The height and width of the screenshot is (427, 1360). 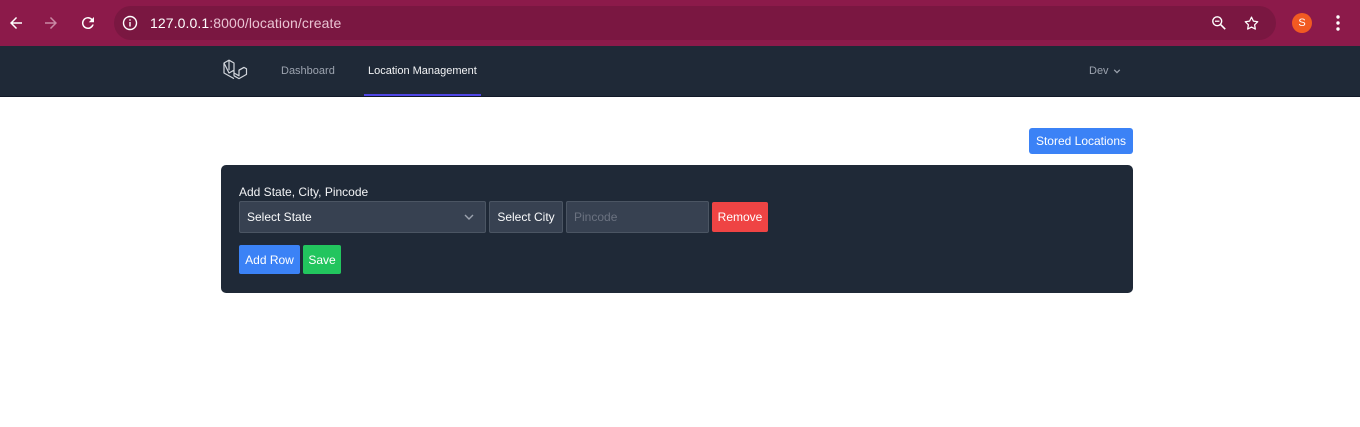 I want to click on arrow-right-icon, so click(x=51, y=23).